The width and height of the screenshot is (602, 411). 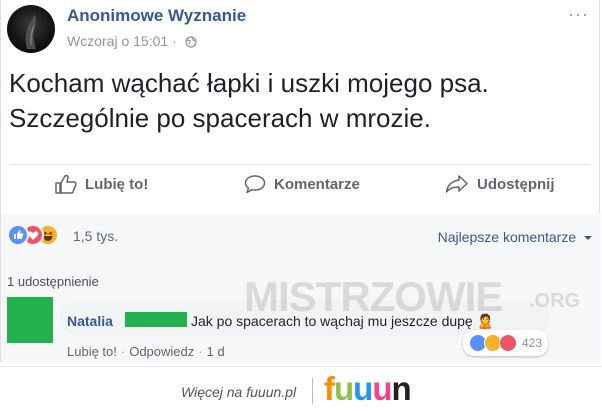 I want to click on post-timestamp: Wczoraj o 15:01, so click(x=117, y=41).